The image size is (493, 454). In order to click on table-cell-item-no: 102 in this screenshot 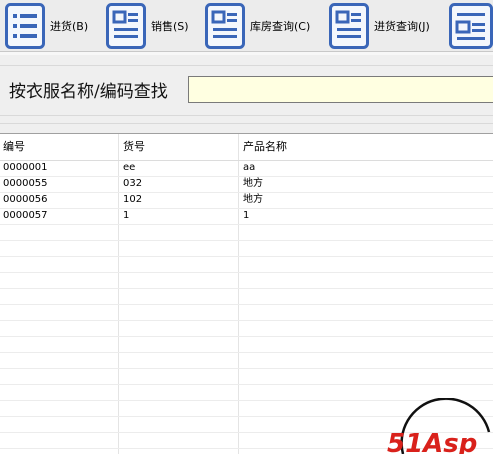, I will do `click(131, 200)`.